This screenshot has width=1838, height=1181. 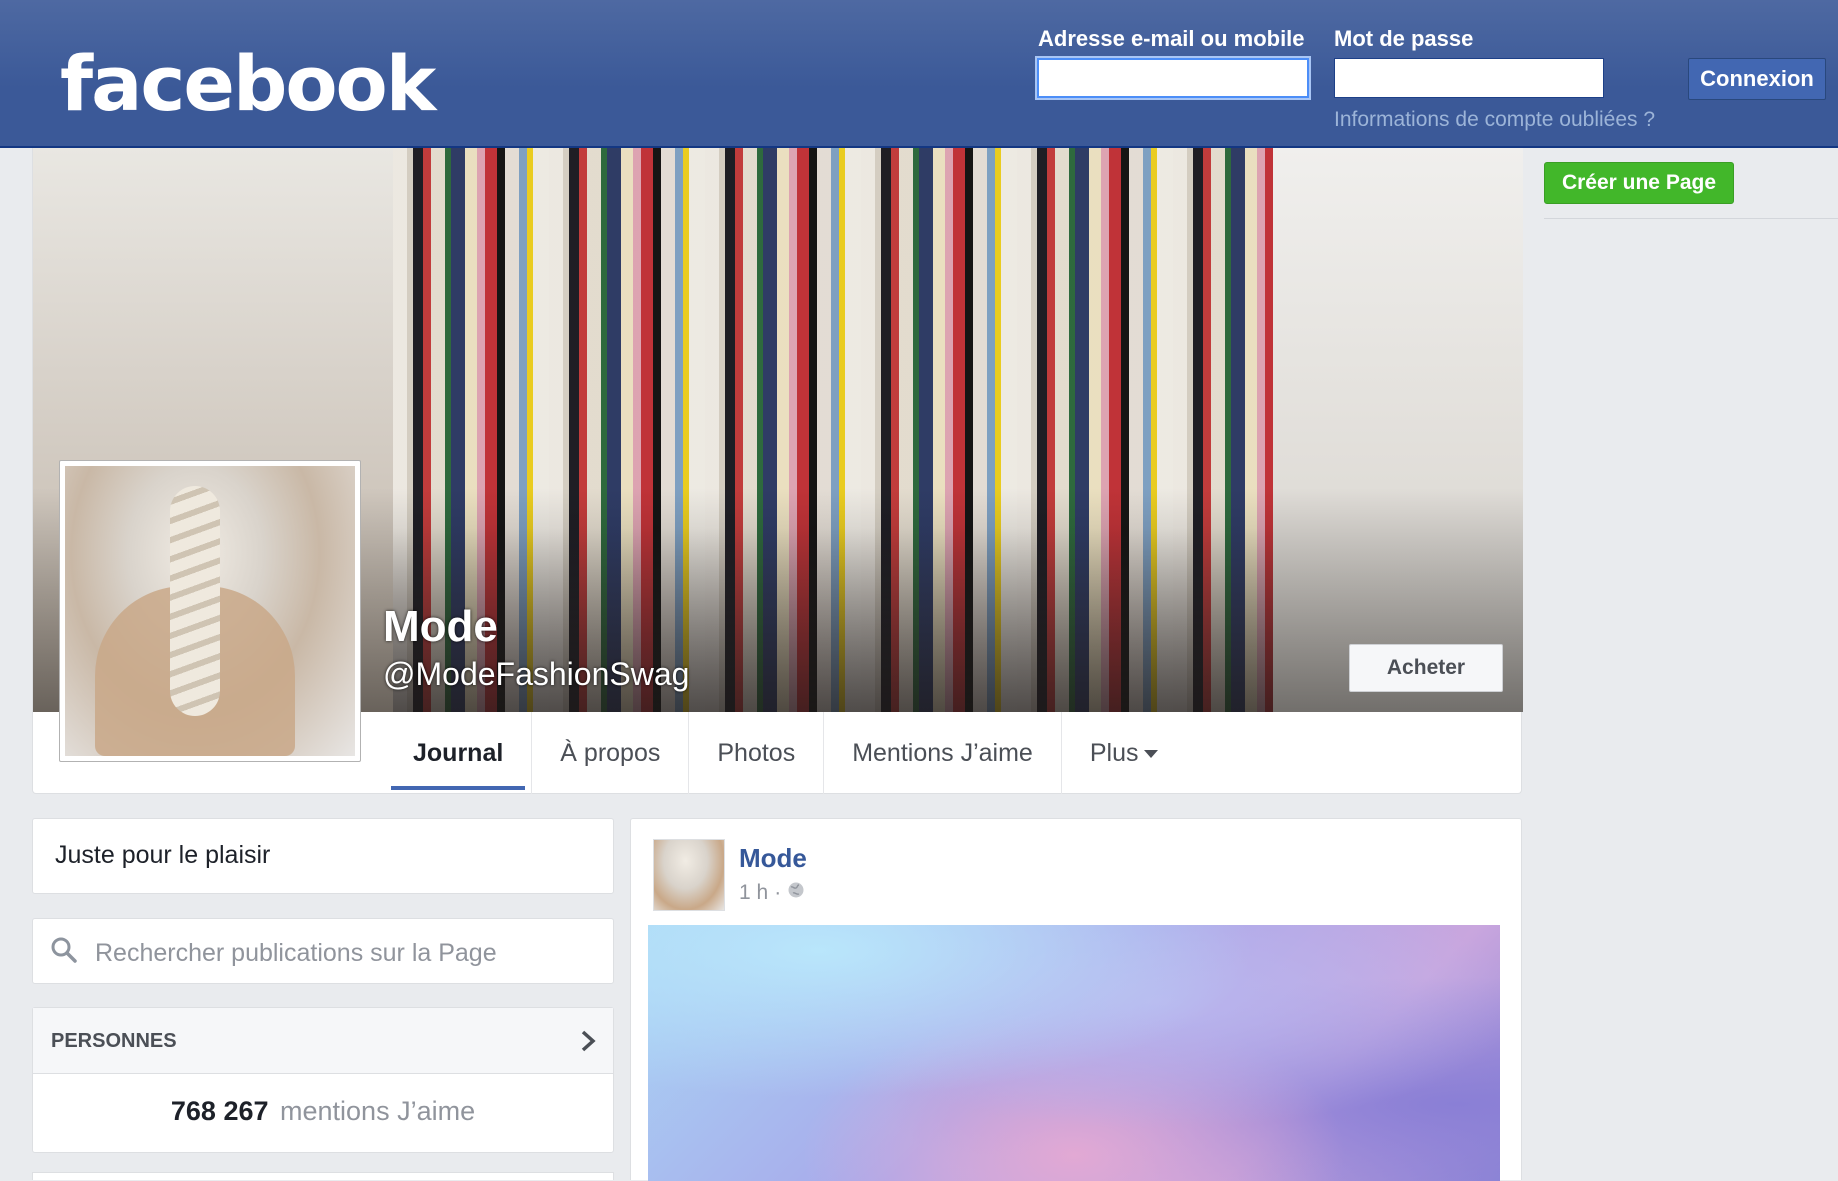 I want to click on login-button: Connexion, so click(x=1757, y=79).